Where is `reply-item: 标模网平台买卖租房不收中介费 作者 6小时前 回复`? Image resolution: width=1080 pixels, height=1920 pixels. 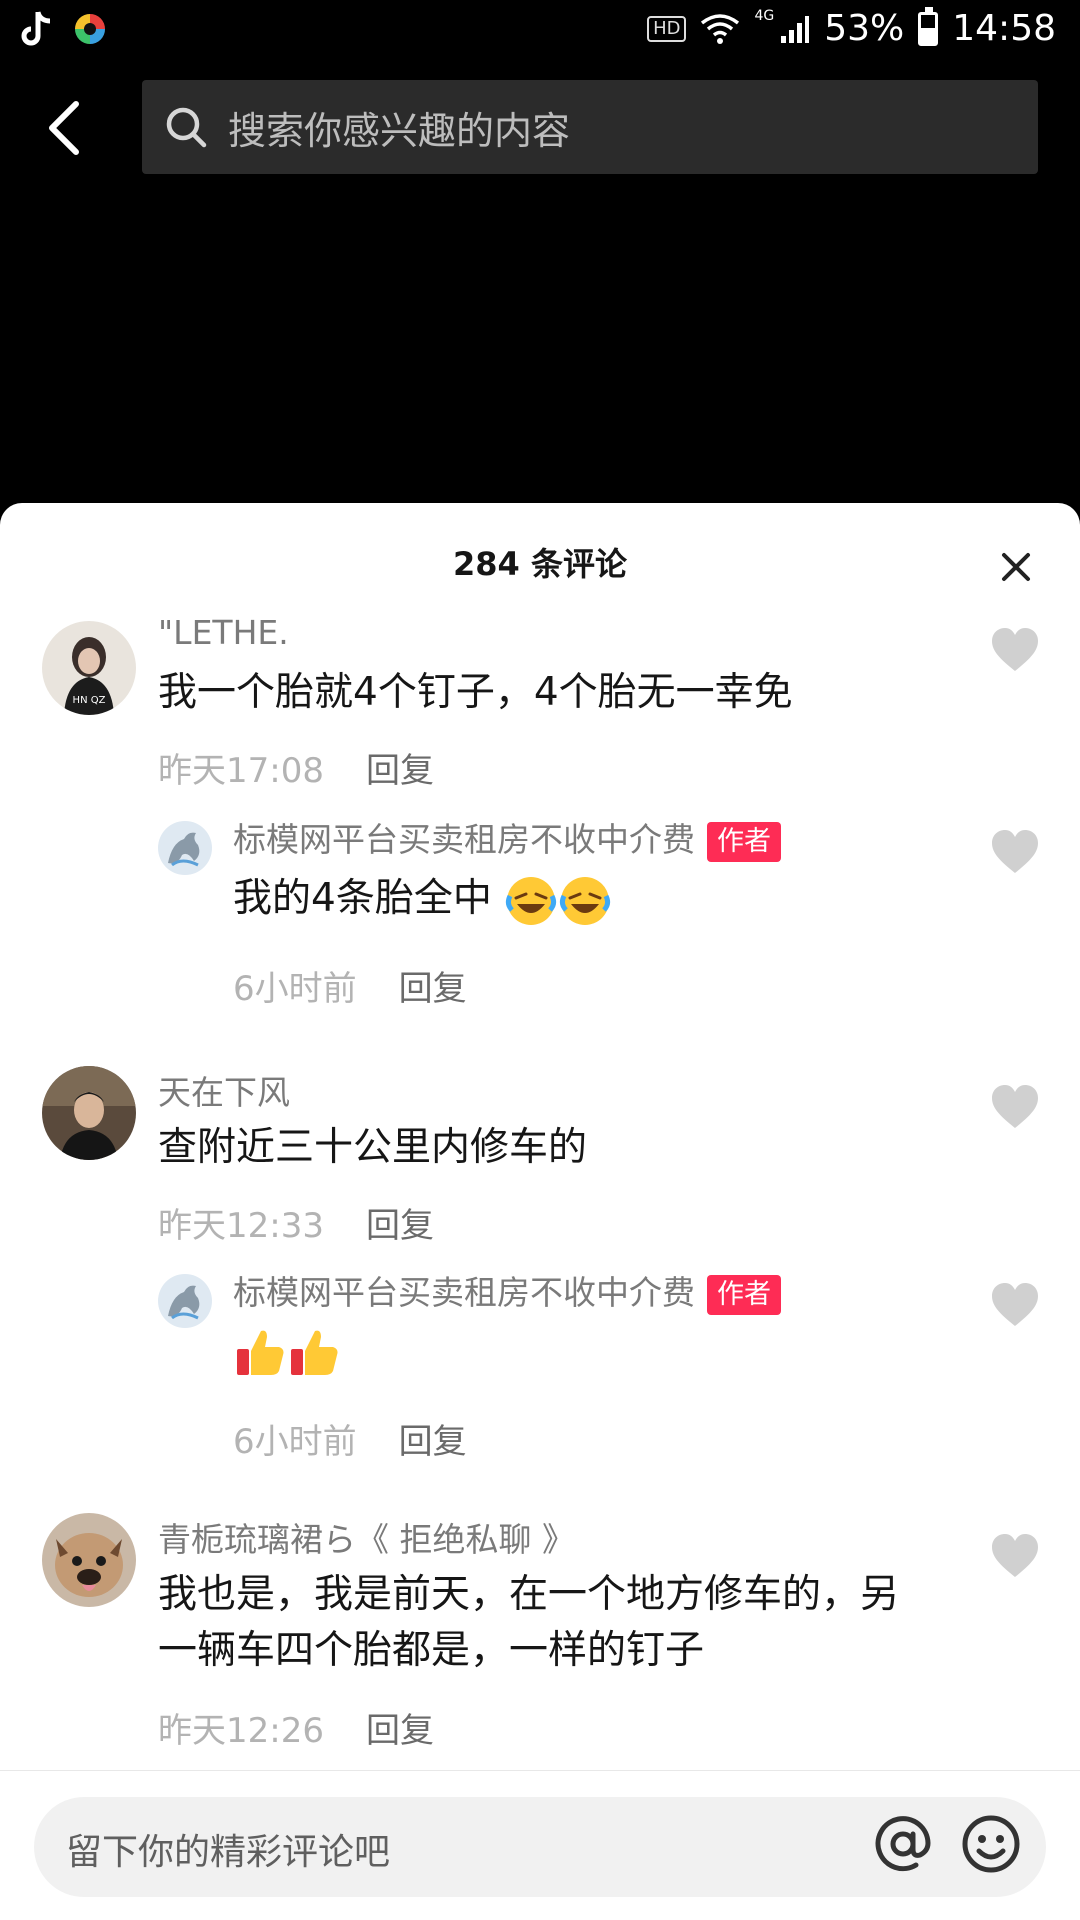 reply-item: 标模网平台买卖租房不收中介费 作者 6小时前 回复 is located at coordinates (540, 1371).